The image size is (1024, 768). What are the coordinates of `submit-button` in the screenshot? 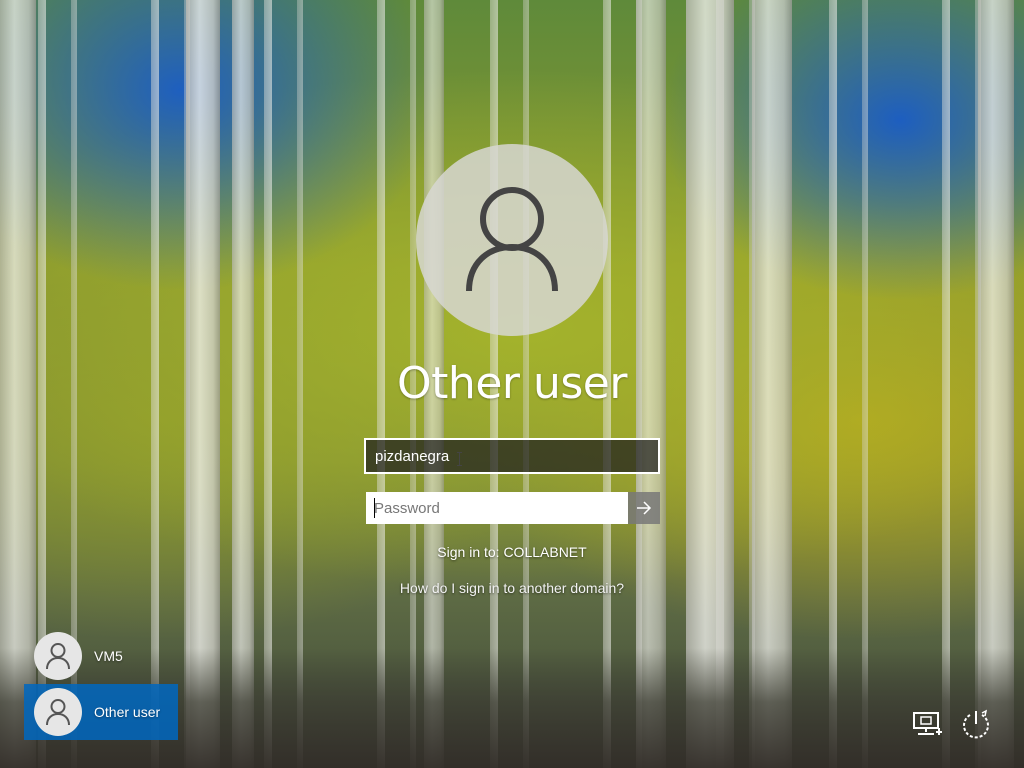 It's located at (644, 508).